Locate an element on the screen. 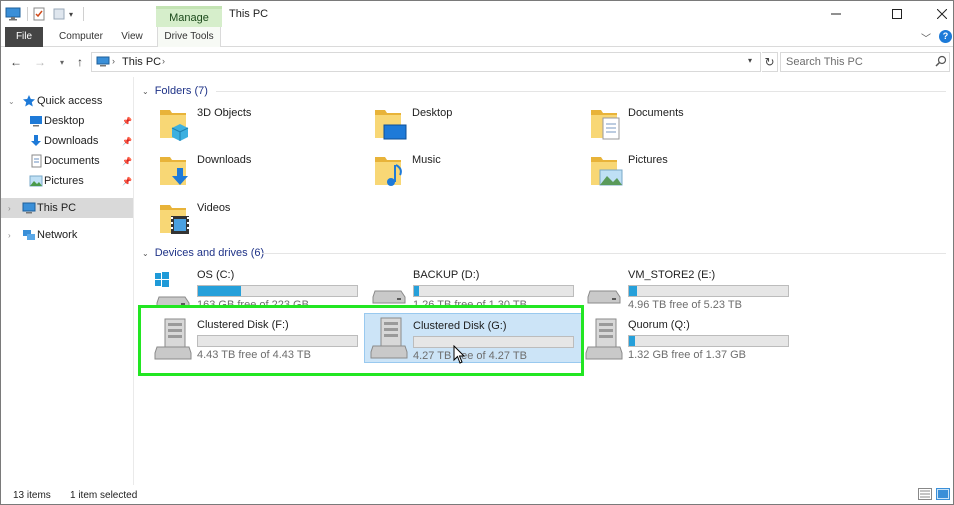 The width and height of the screenshot is (954, 505). properties-icon is located at coordinates (39, 14).